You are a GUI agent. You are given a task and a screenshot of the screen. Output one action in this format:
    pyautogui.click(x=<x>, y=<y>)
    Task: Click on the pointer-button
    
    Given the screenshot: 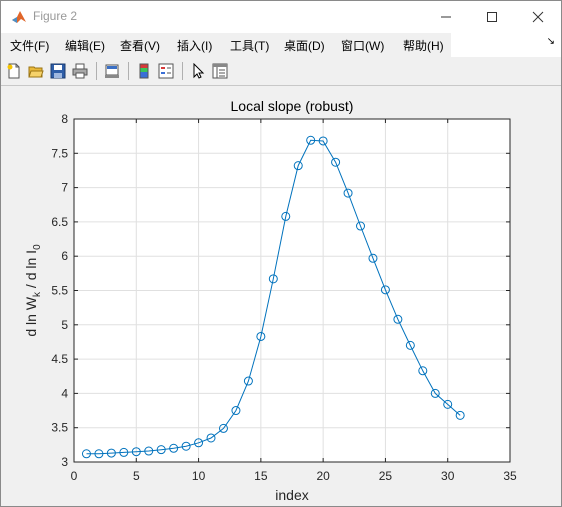 What is the action you would take?
    pyautogui.click(x=198, y=71)
    